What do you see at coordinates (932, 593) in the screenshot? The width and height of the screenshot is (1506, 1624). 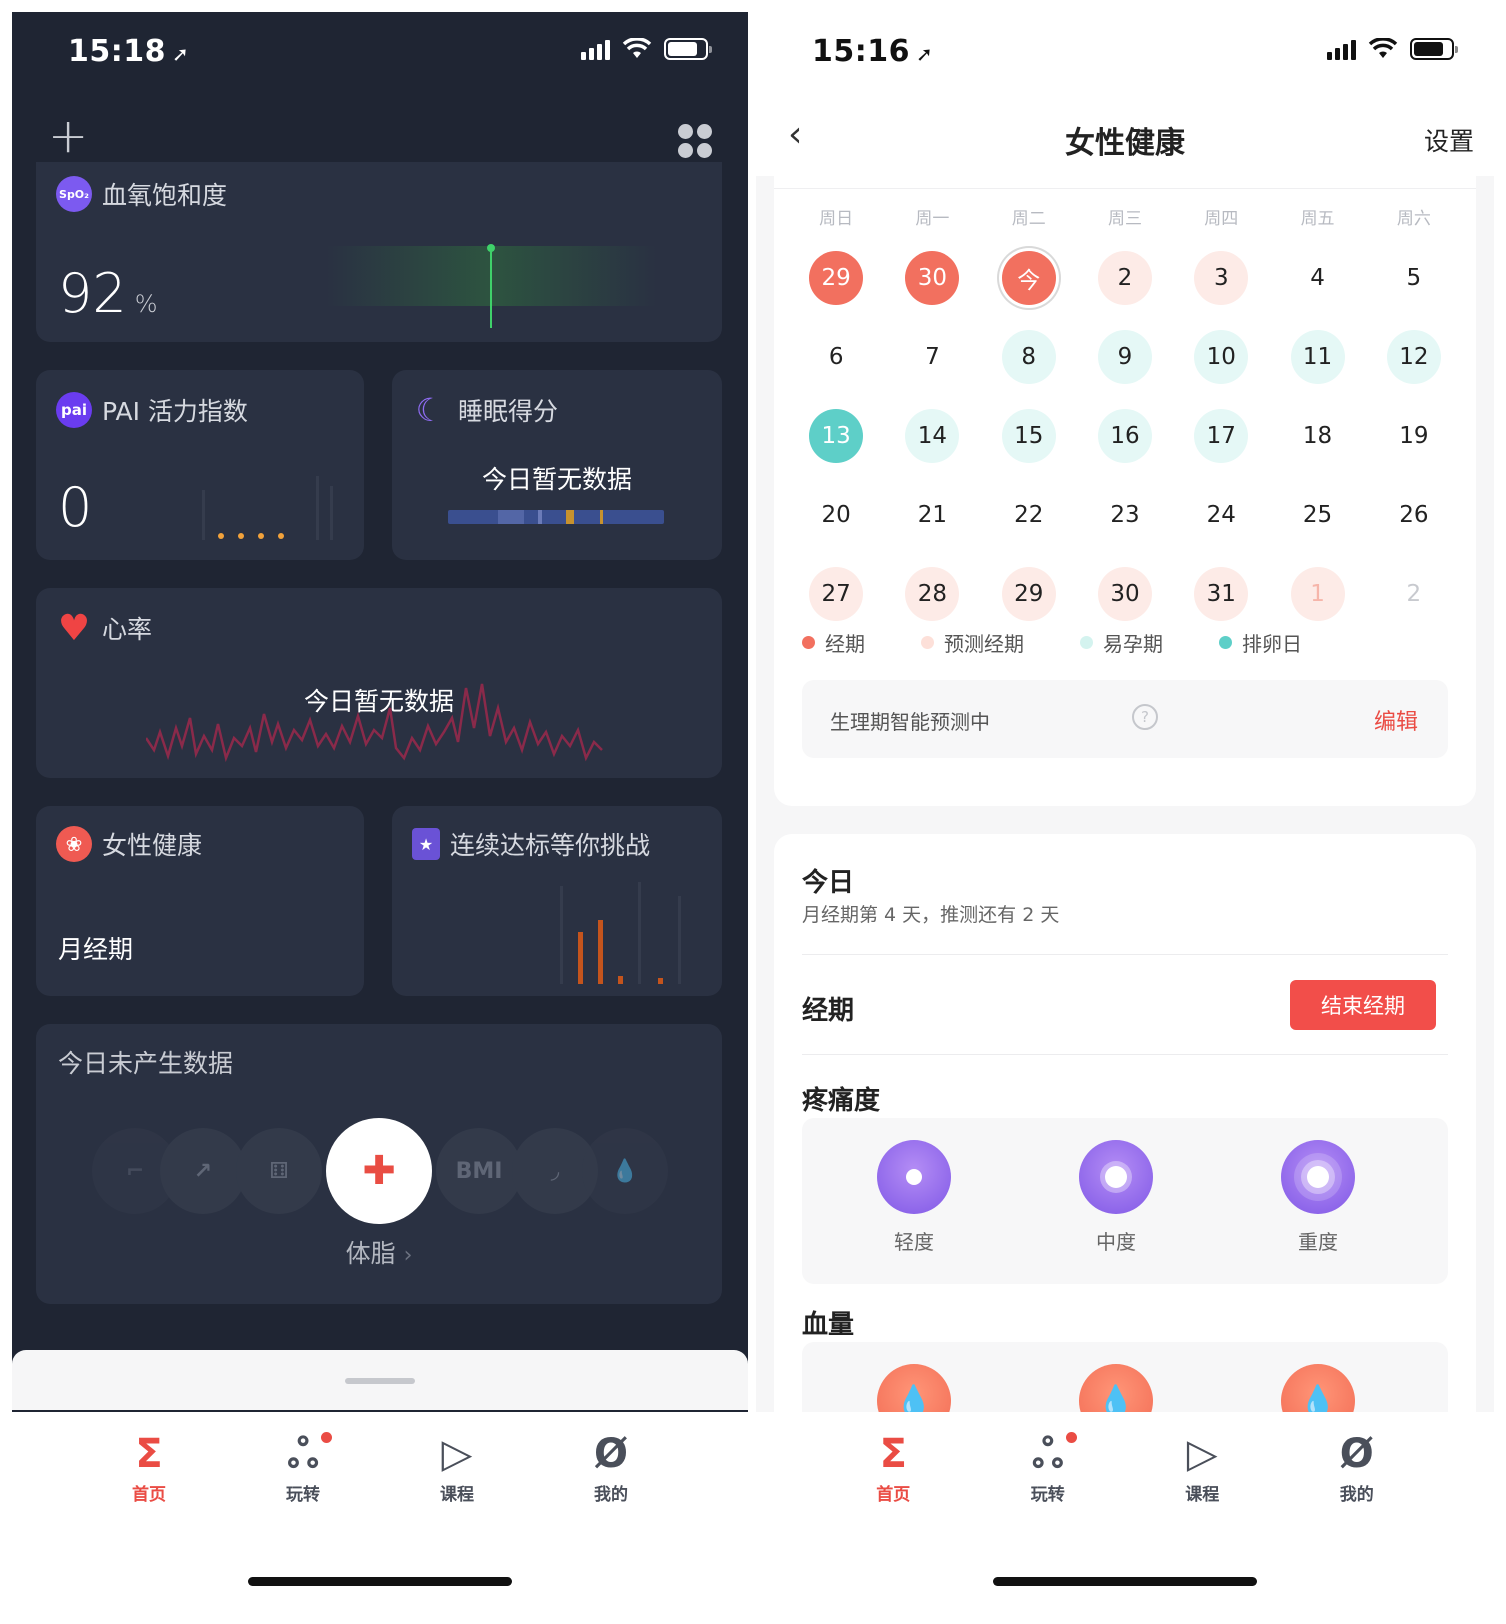 I see `calendar-day: 28` at bounding box center [932, 593].